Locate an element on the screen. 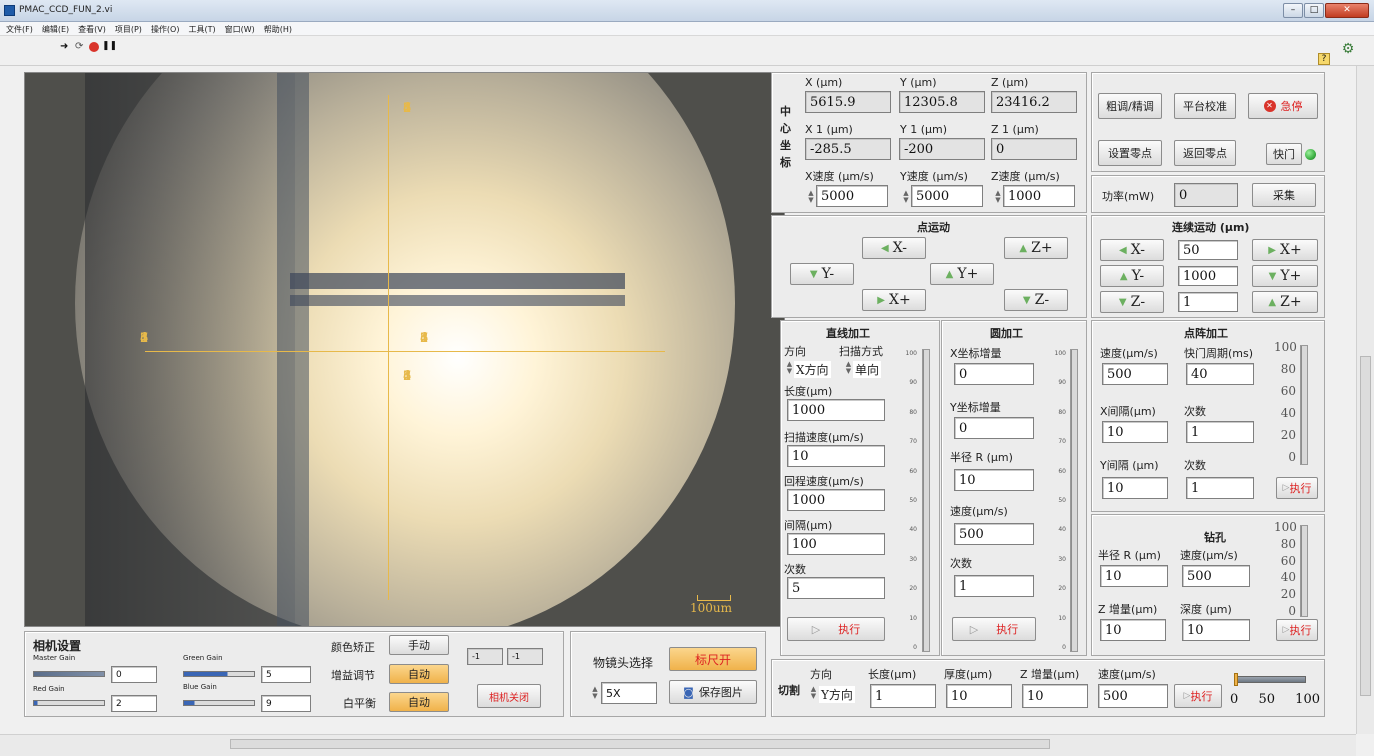  dot-x-gap-field: 10 is located at coordinates (1135, 432).